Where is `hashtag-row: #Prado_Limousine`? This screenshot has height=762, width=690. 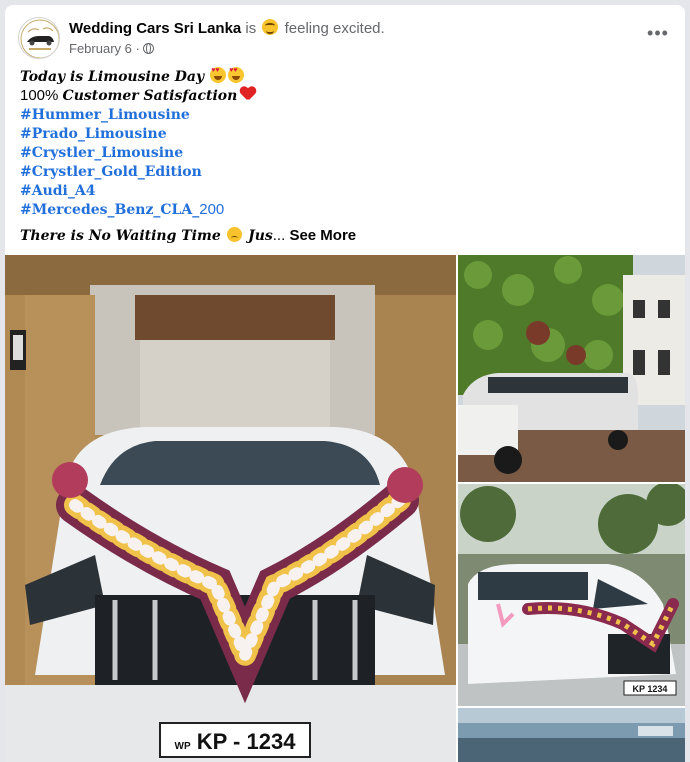
hashtag-row: #Prado_Limousine is located at coordinates (345, 133).